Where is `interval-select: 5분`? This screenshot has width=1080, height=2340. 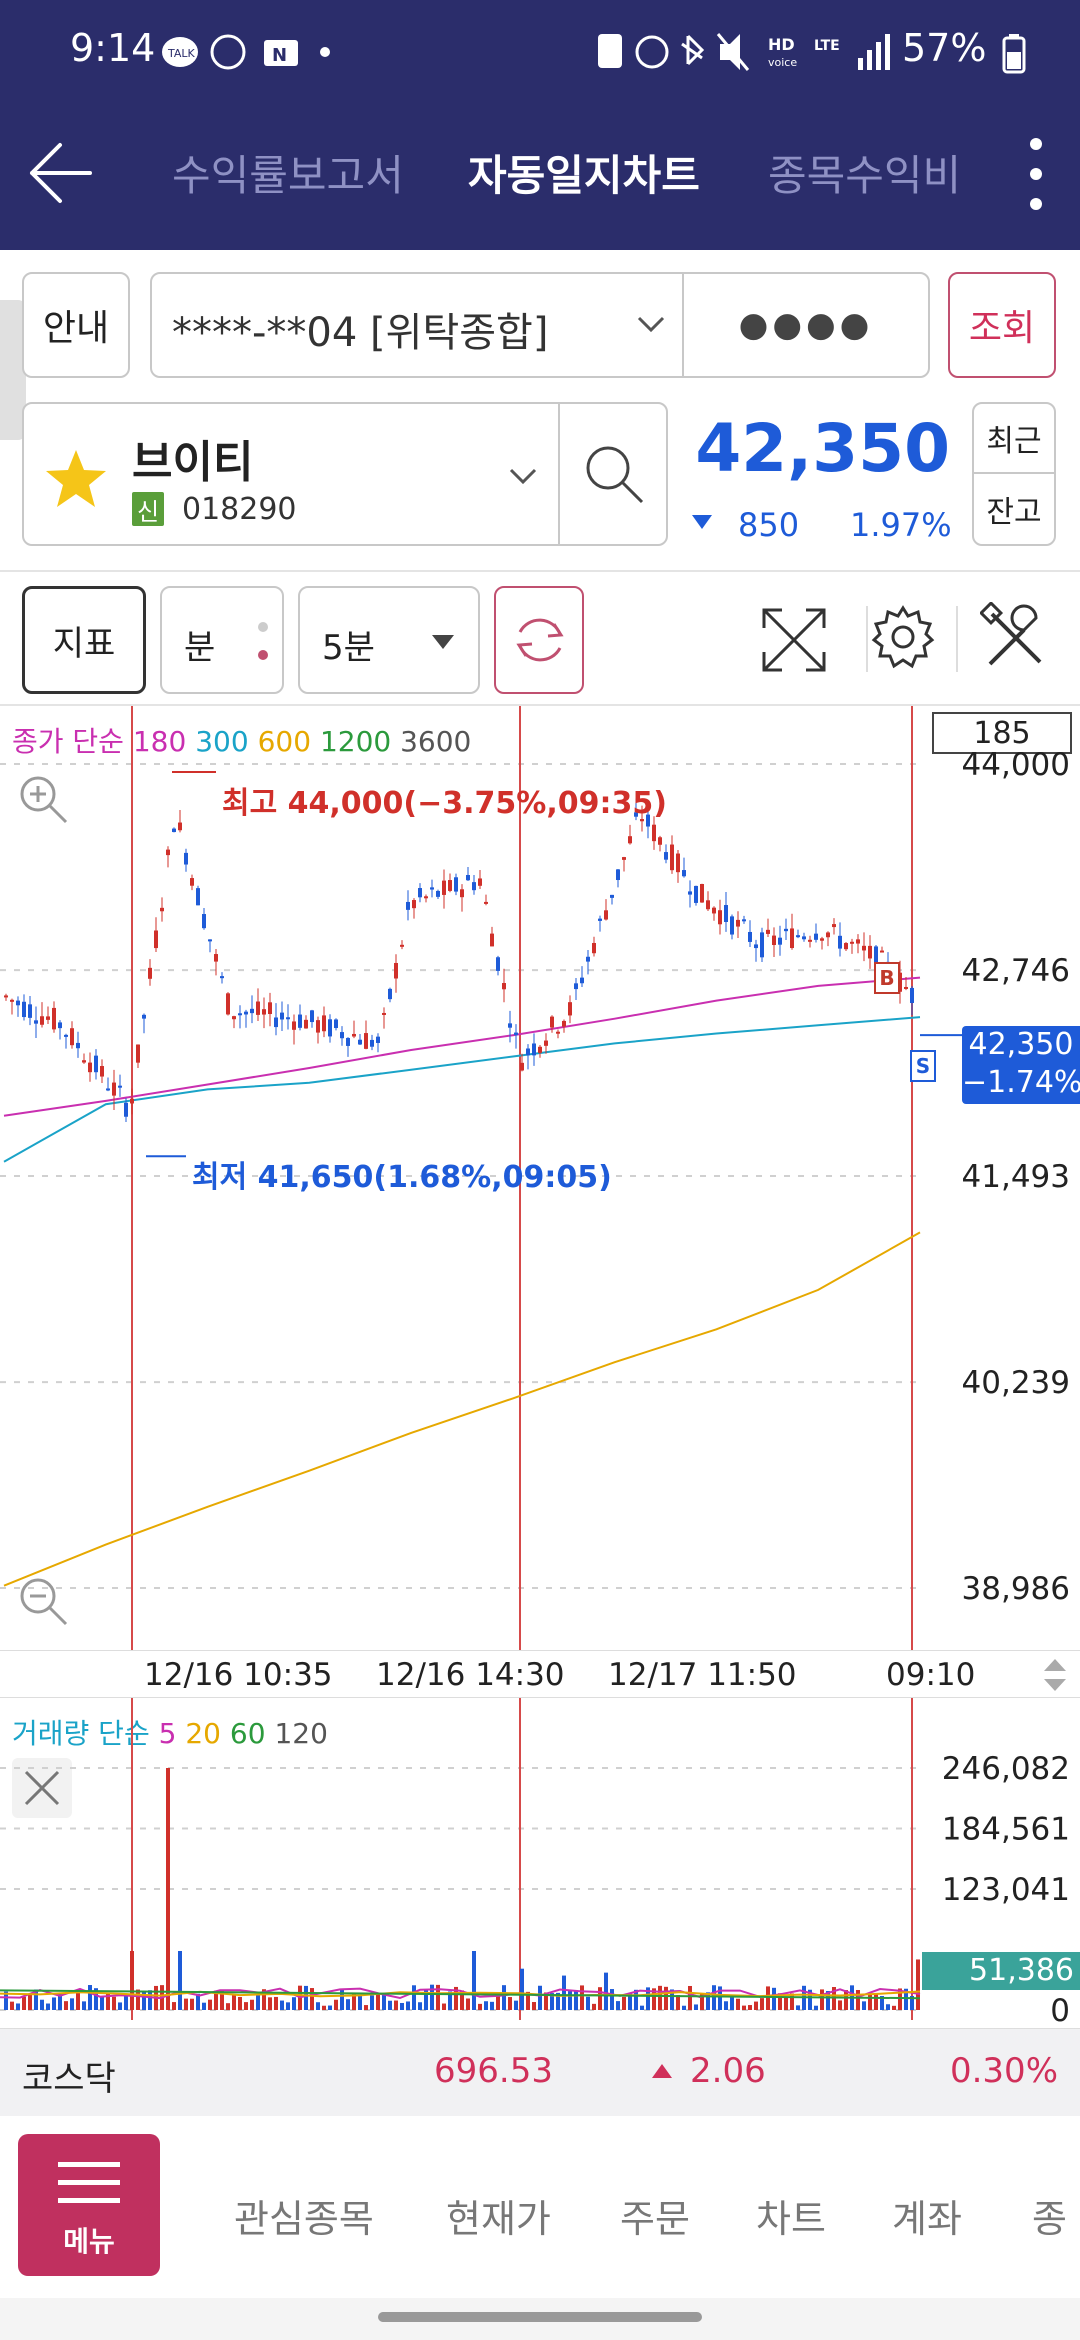 interval-select: 5분 is located at coordinates (389, 640).